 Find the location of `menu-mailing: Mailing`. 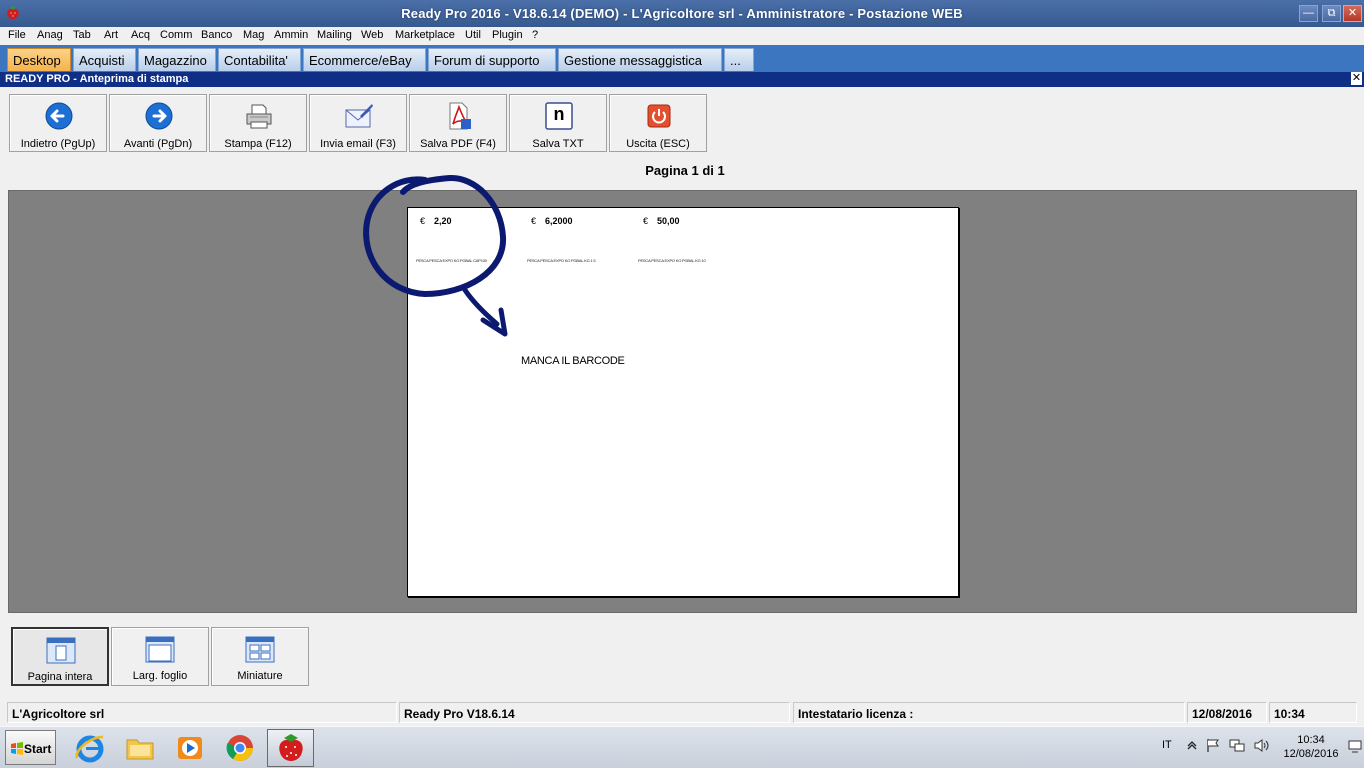

menu-mailing: Mailing is located at coordinates (334, 35).